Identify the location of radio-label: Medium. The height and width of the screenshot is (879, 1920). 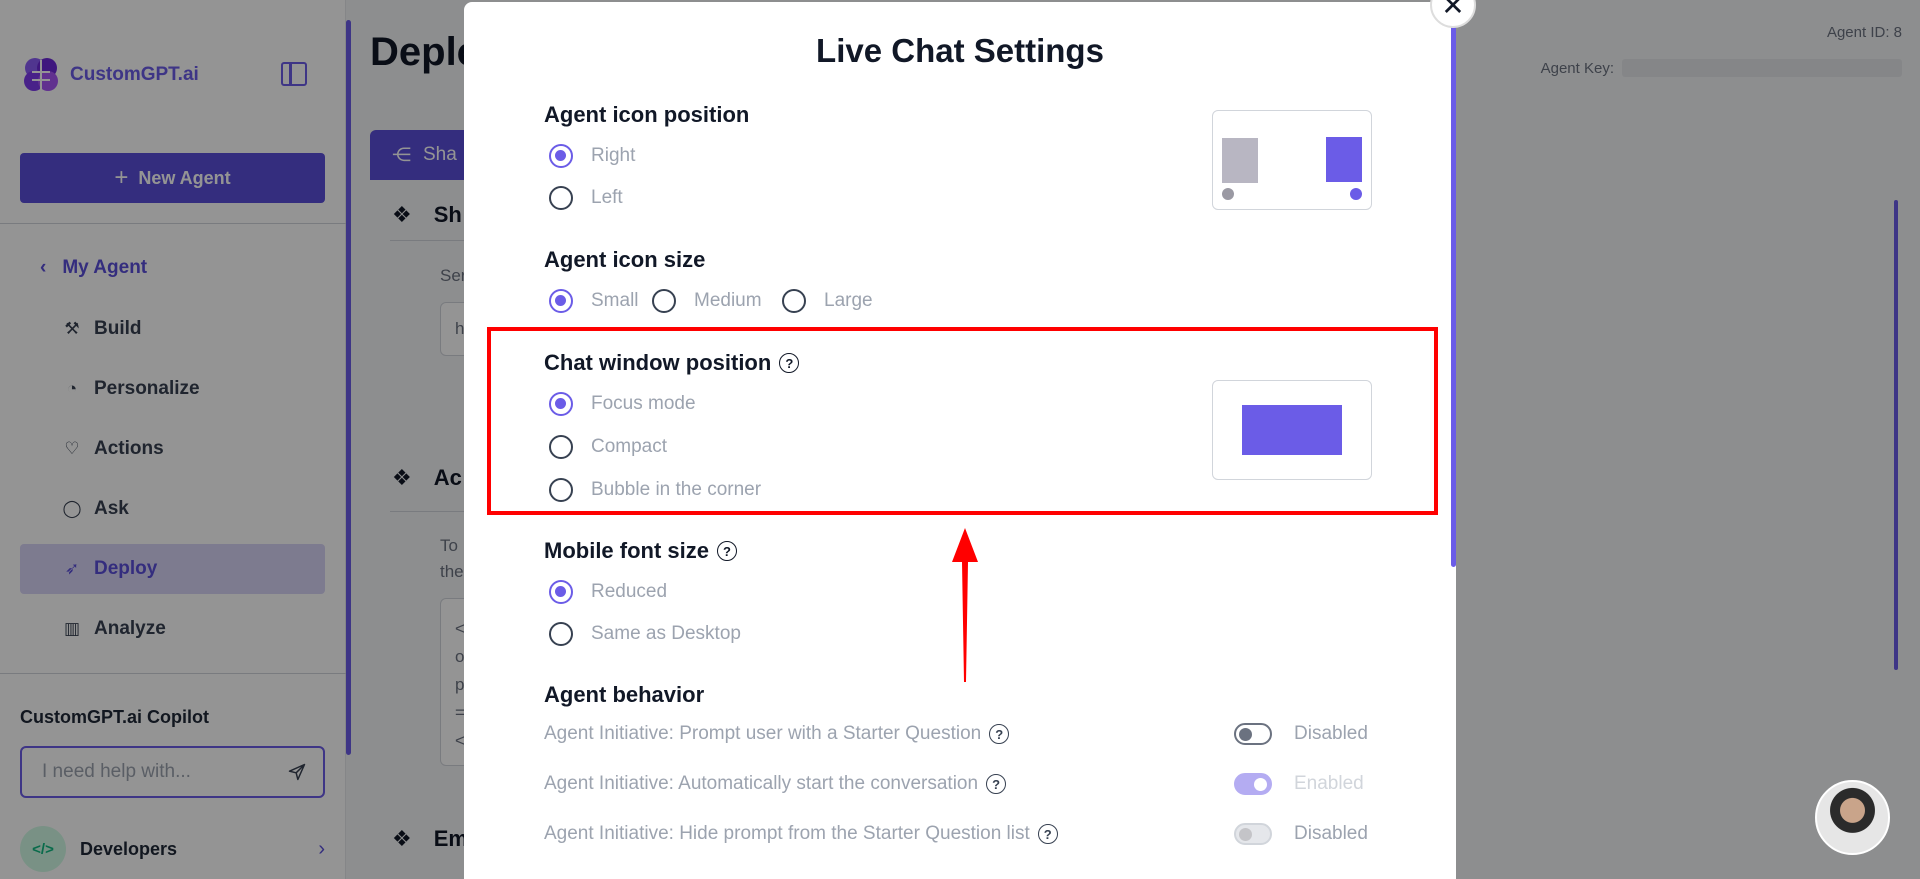
(728, 300).